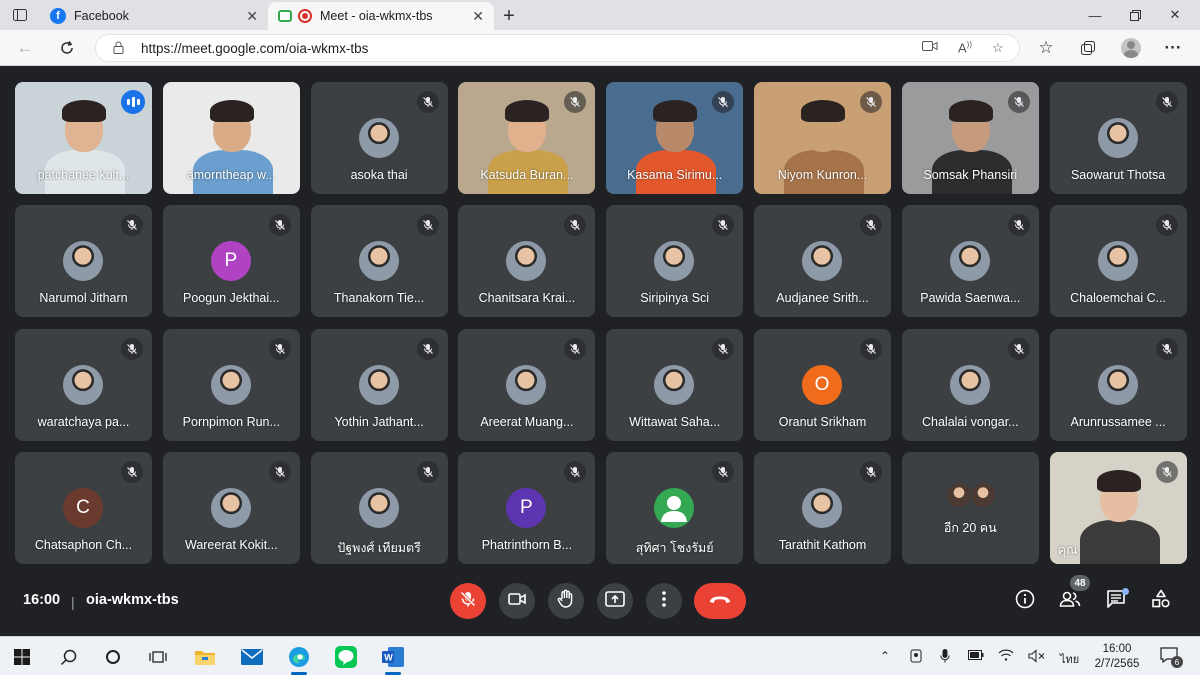 The image size is (1200, 675). I want to click on add-favorite-icon: ☆, so click(998, 48).